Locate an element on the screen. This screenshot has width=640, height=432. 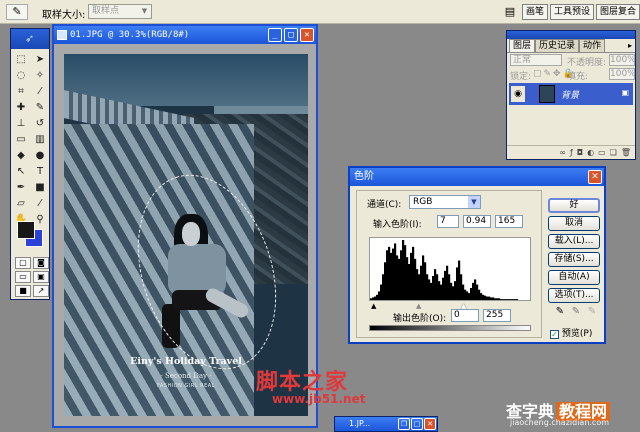
tab-history: 历史记录 is located at coordinates (557, 45).